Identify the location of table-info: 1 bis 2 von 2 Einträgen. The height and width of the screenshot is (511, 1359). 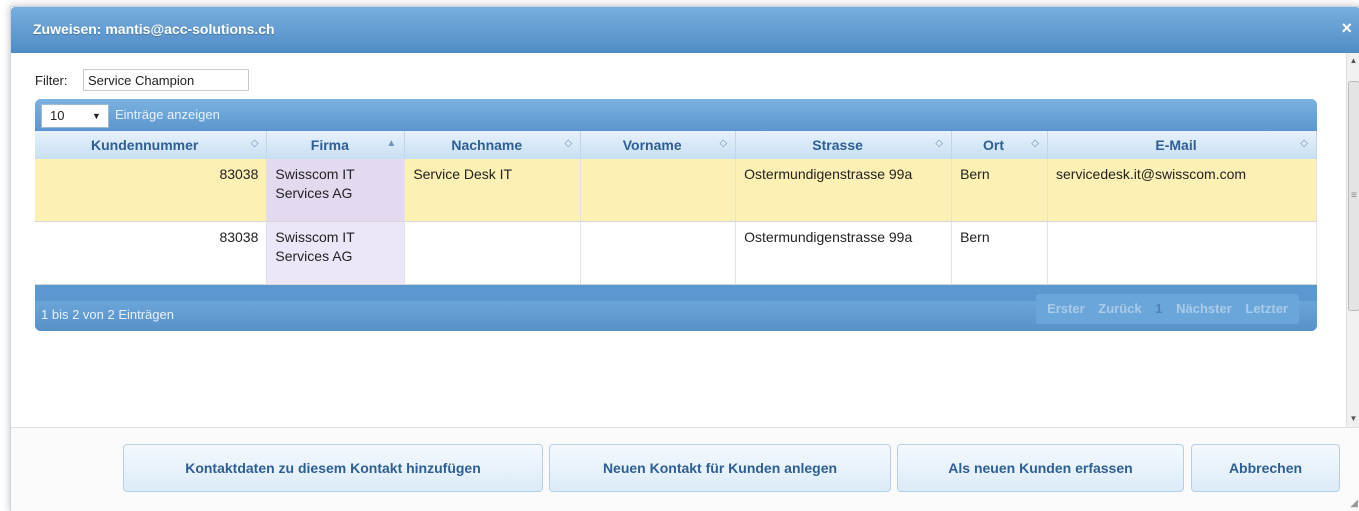
(107, 314).